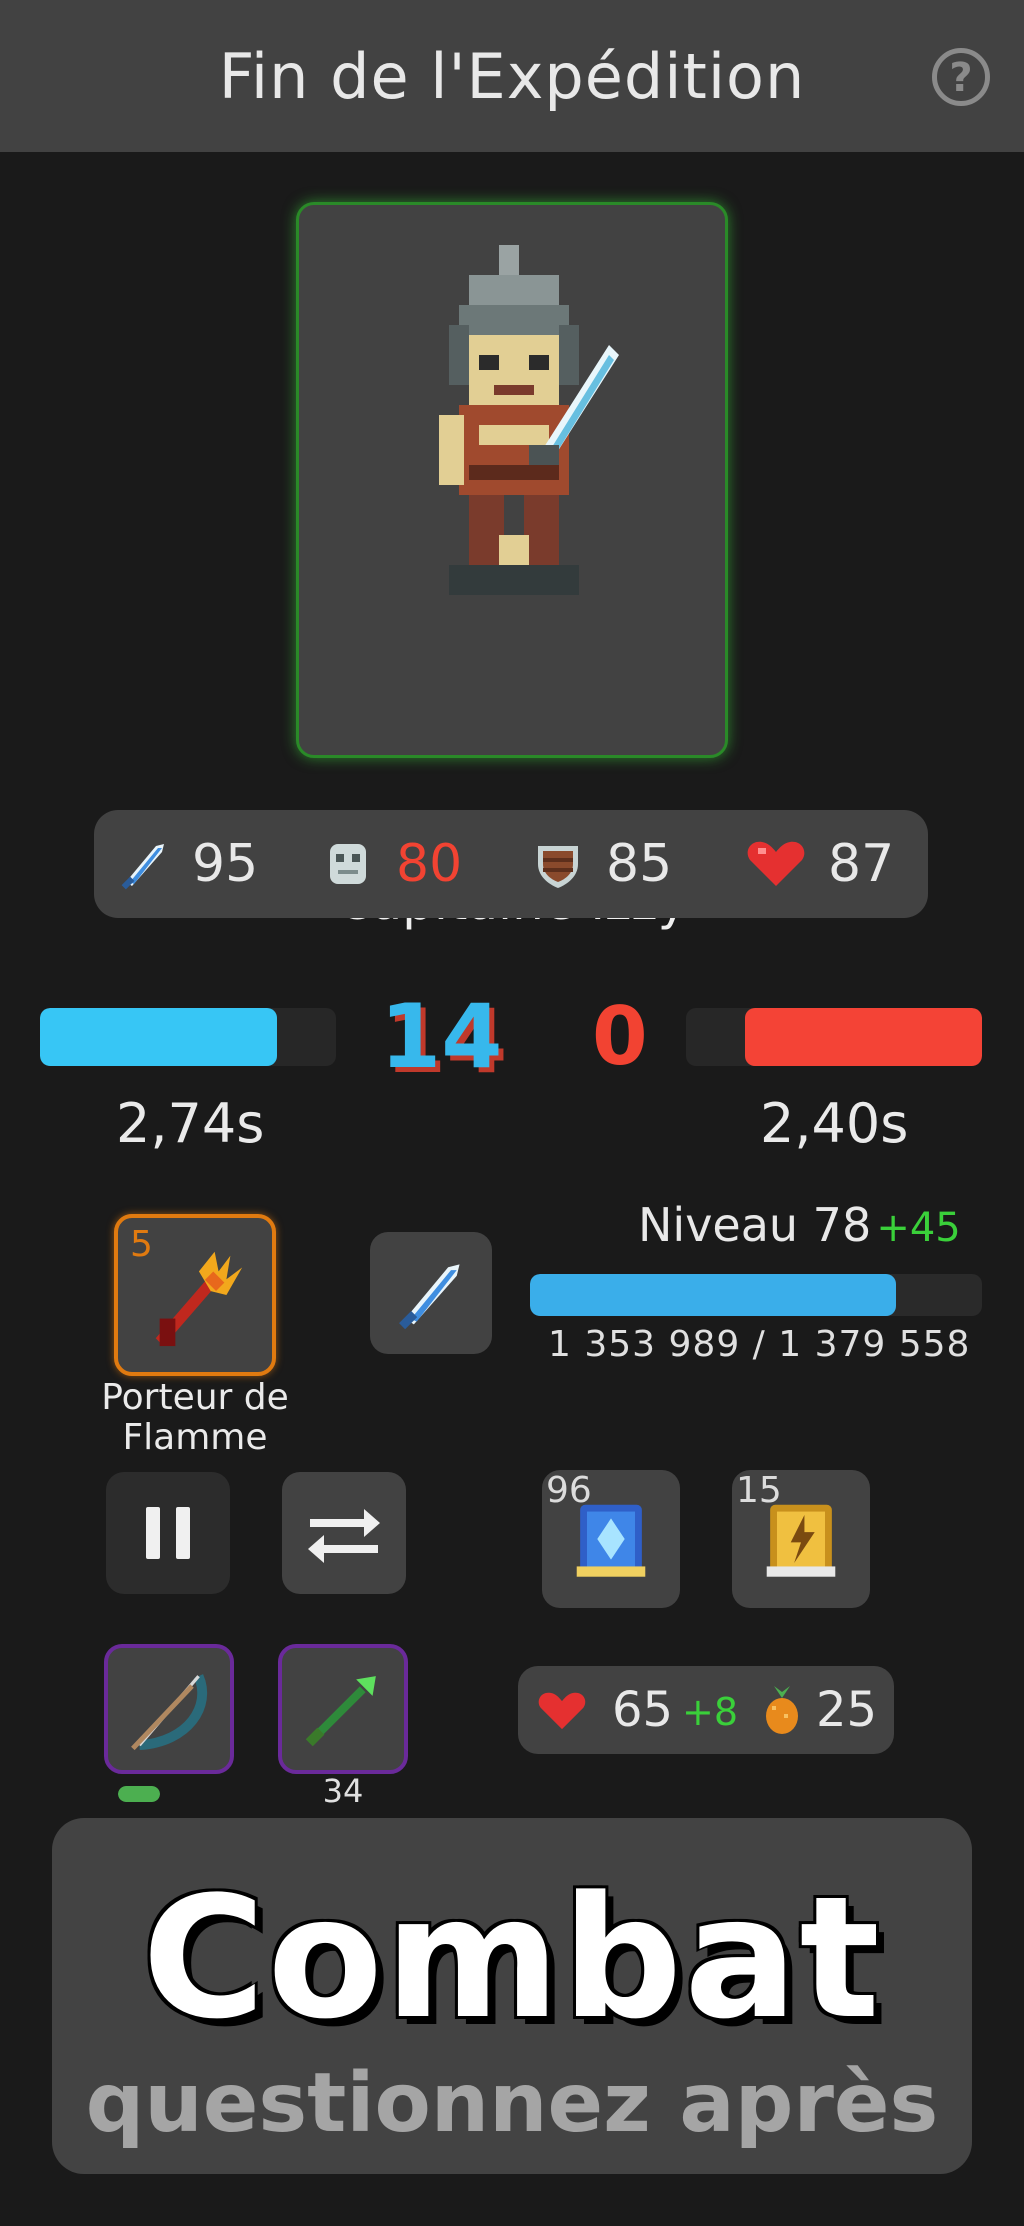 Image resolution: width=1024 pixels, height=2226 pixels. I want to click on resources-panel: 65 +8 25, so click(706, 1710).